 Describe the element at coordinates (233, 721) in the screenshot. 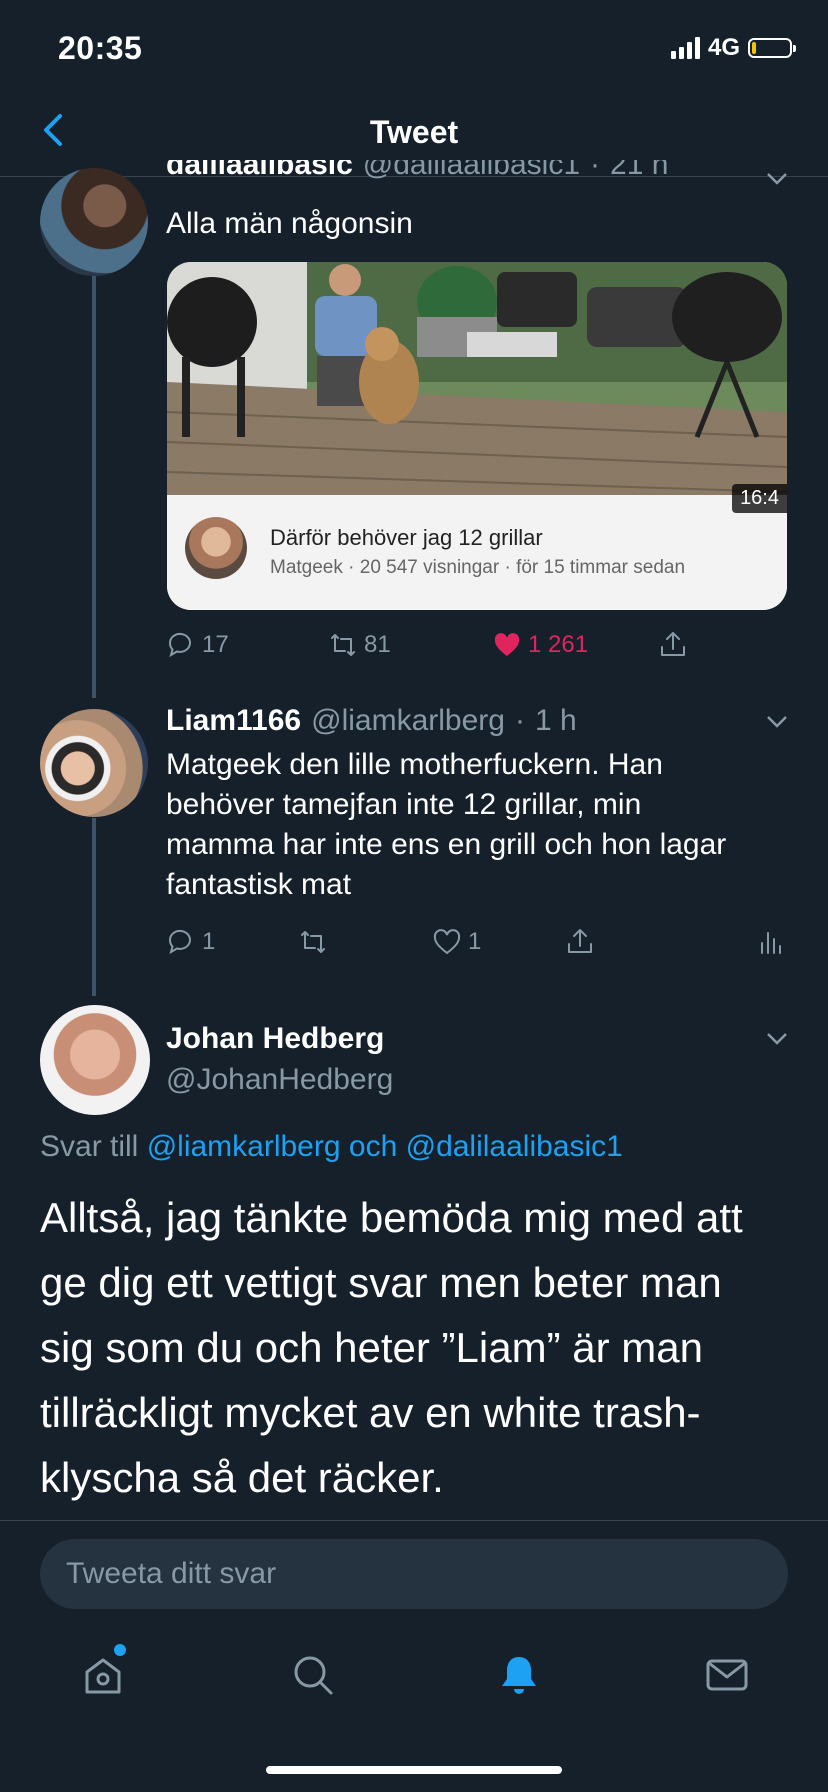

I see `author-name: Liam1166` at that location.